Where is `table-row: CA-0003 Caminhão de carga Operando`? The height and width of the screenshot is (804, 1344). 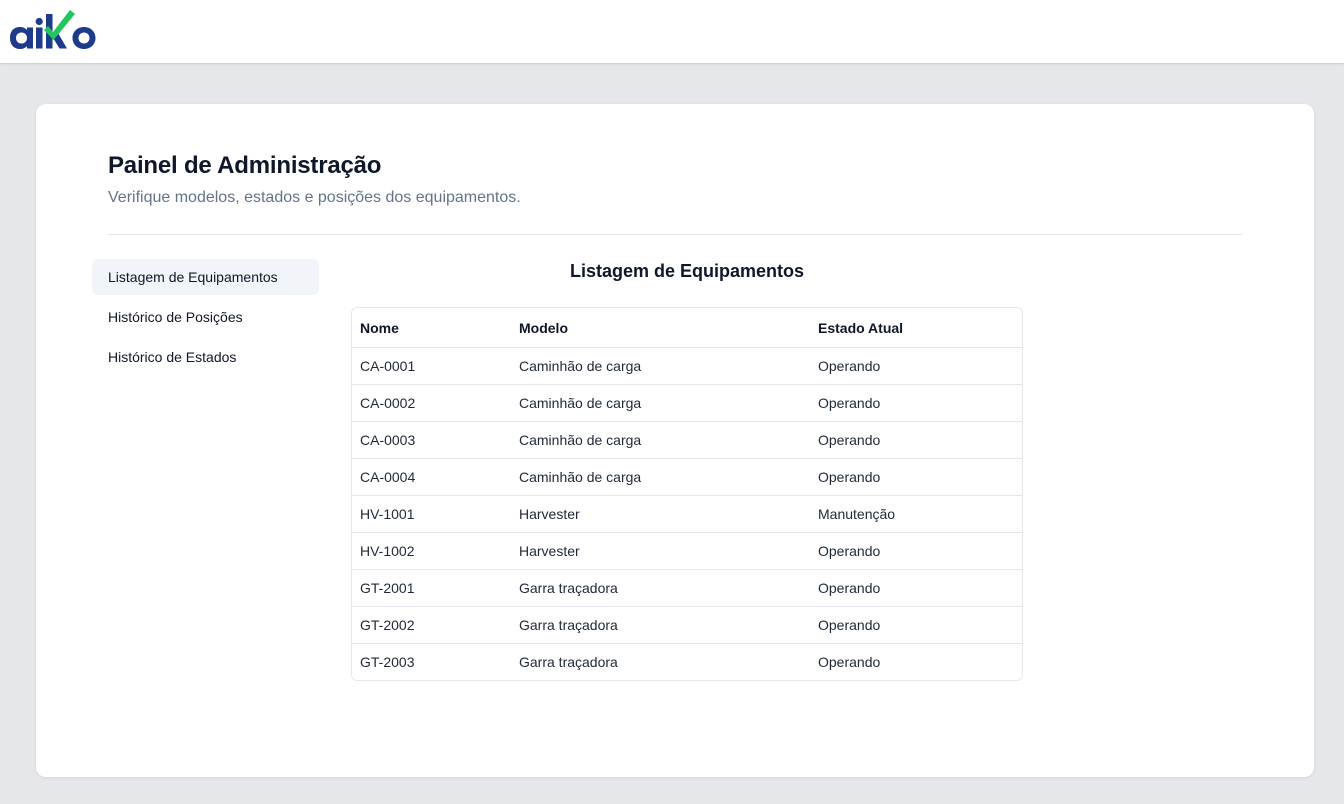
table-row: CA-0003 Caminhão de carga Operando is located at coordinates (687, 440).